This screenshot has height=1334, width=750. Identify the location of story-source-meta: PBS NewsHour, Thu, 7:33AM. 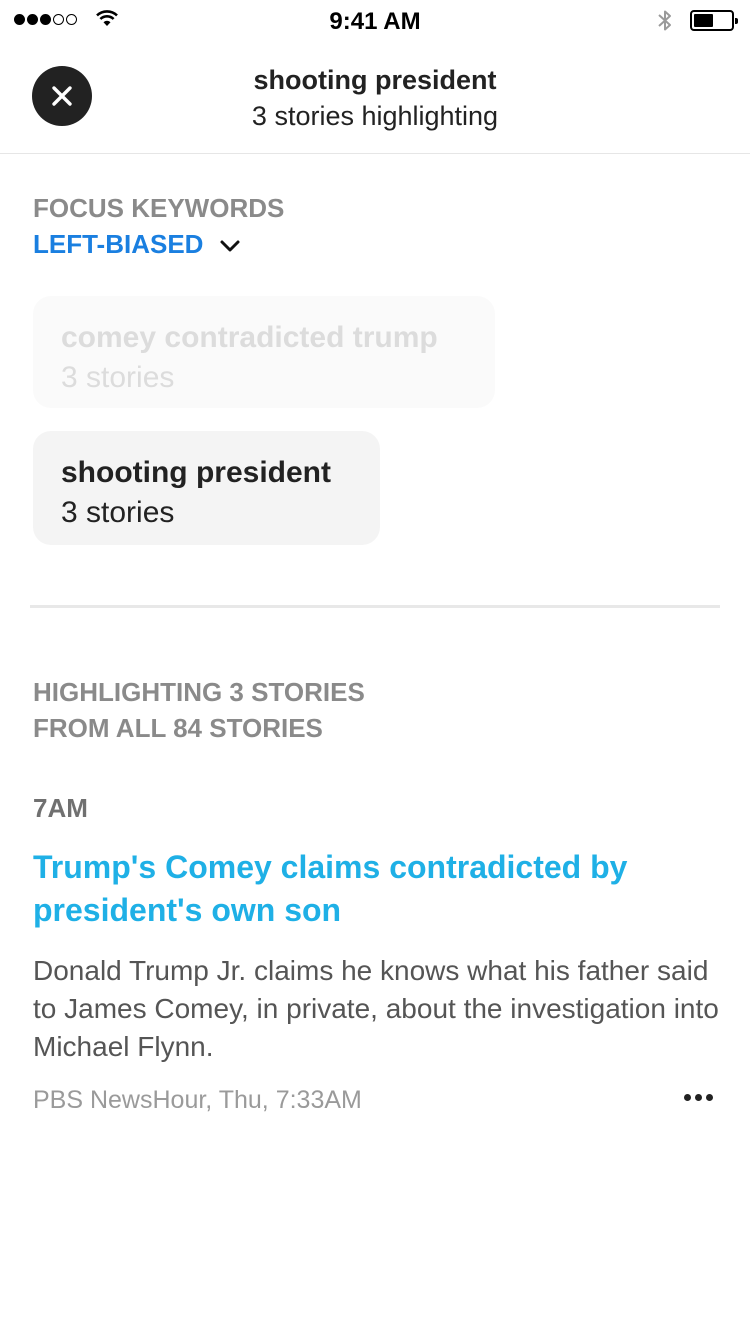
(197, 1100).